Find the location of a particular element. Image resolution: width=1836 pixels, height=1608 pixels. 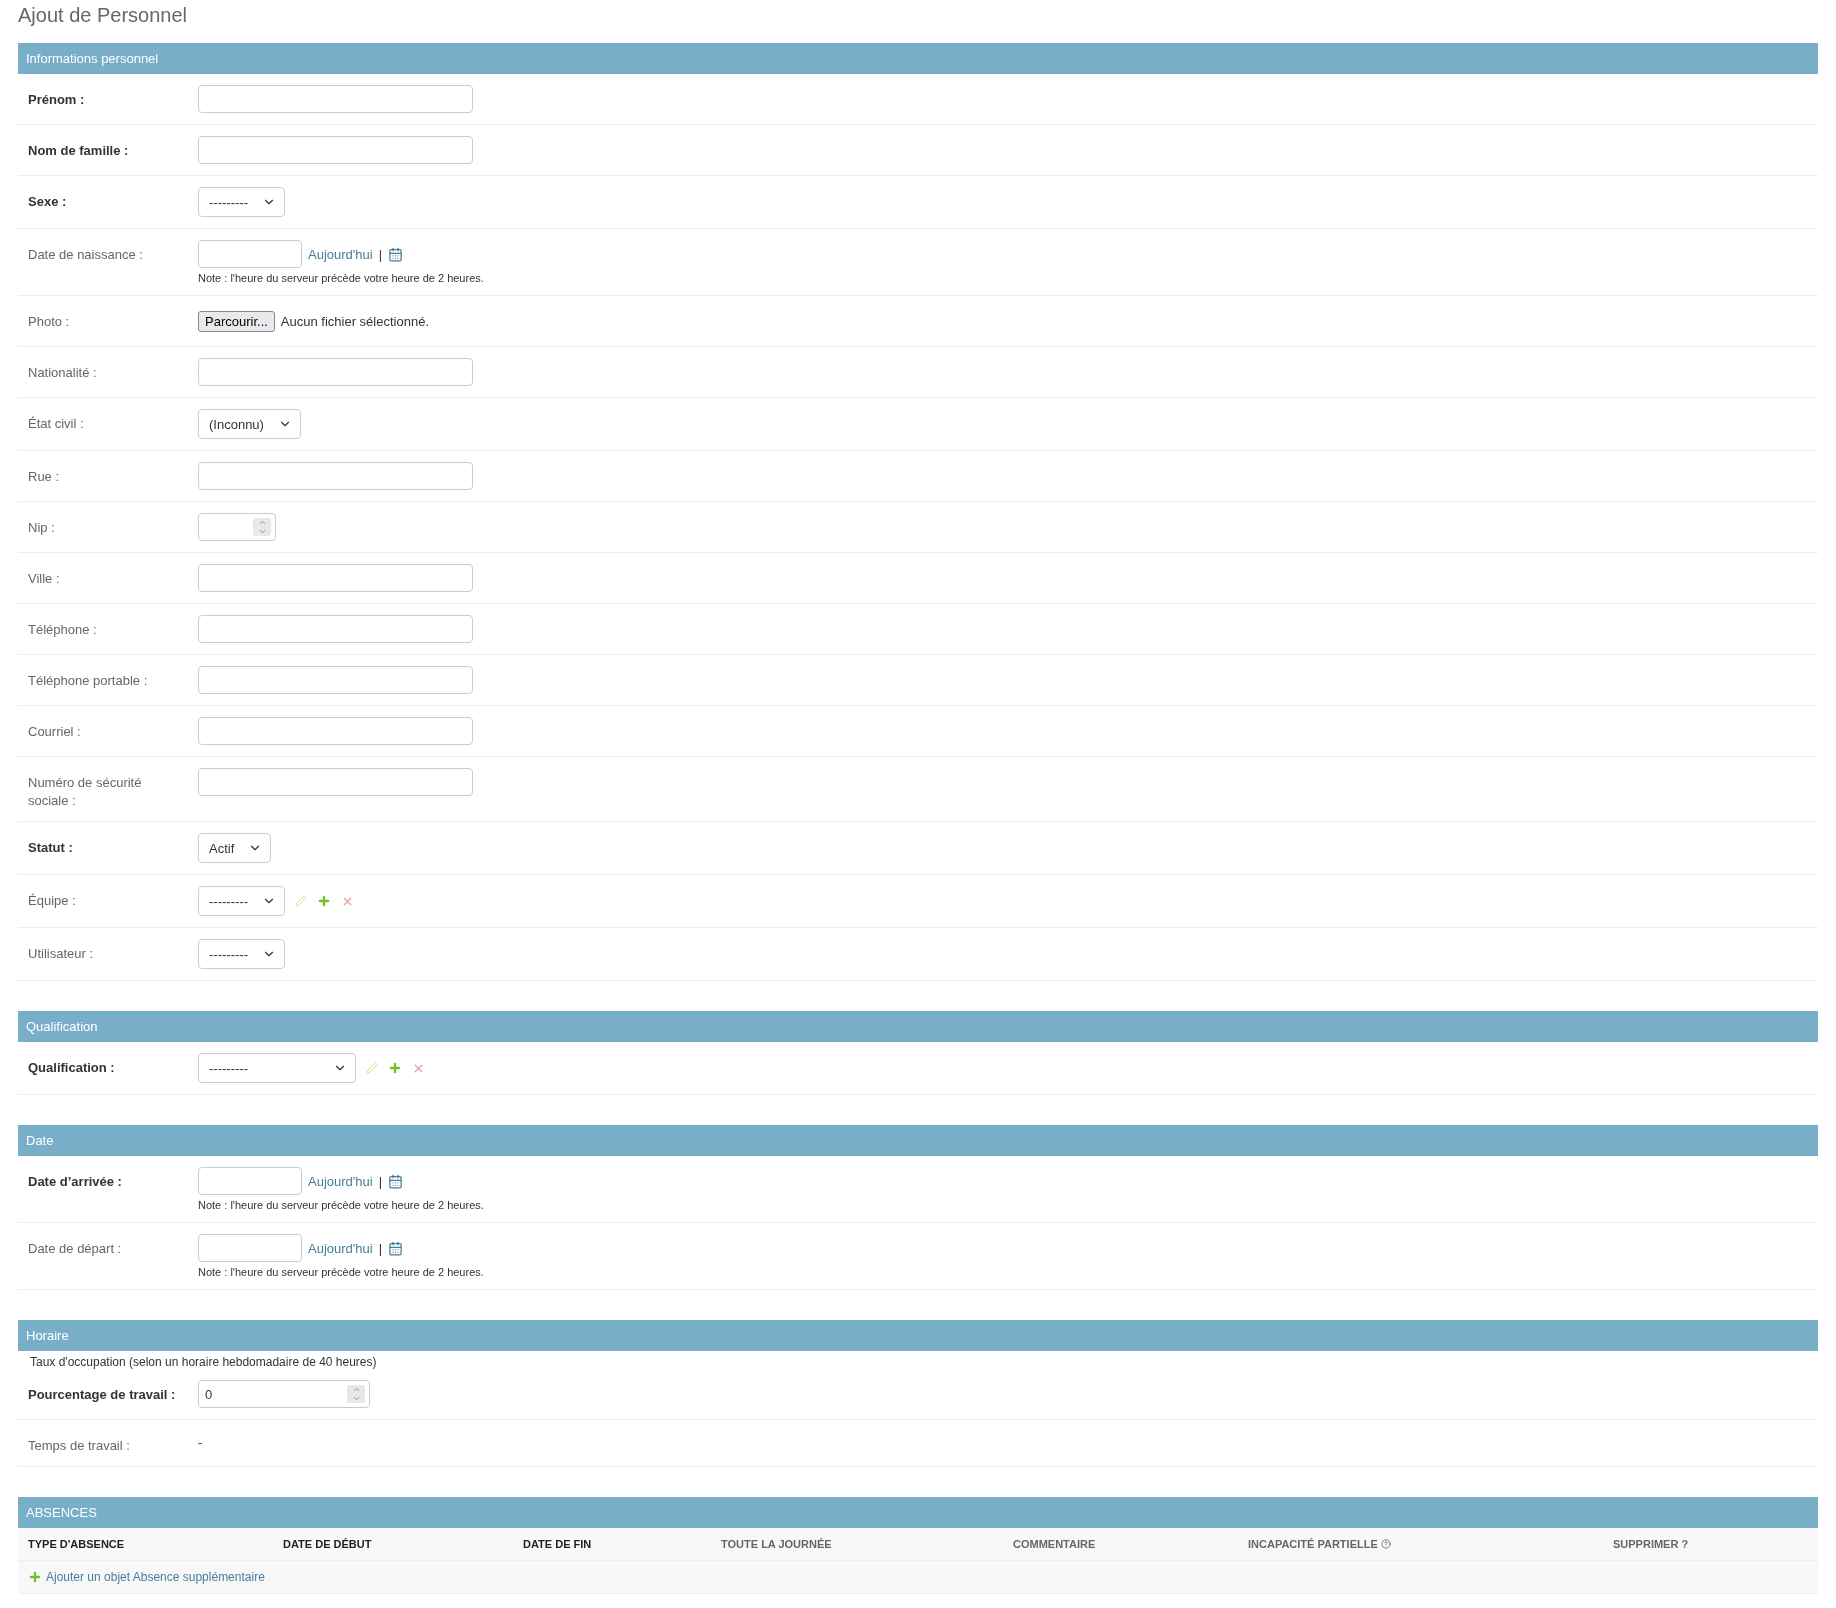

column-header: TYPE D'ABSENCE is located at coordinates (145, 1544).